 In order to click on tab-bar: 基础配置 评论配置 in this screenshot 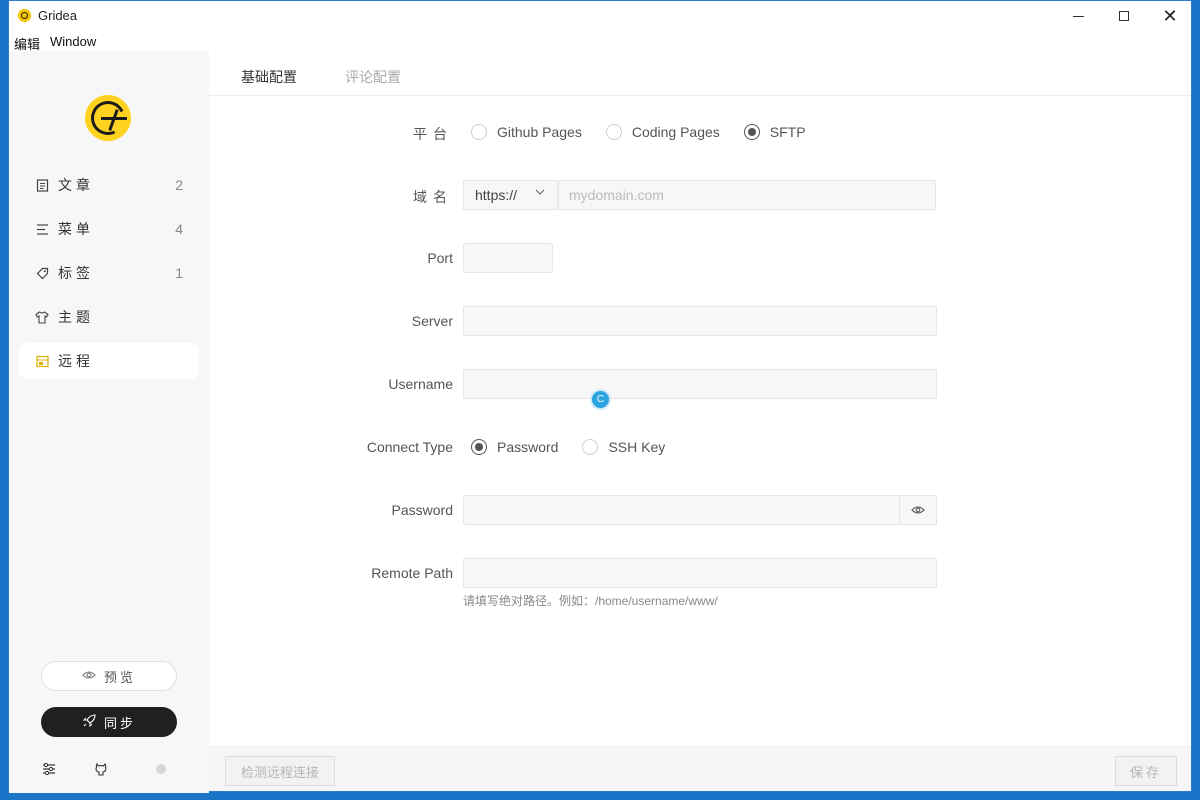, I will do `click(700, 73)`.